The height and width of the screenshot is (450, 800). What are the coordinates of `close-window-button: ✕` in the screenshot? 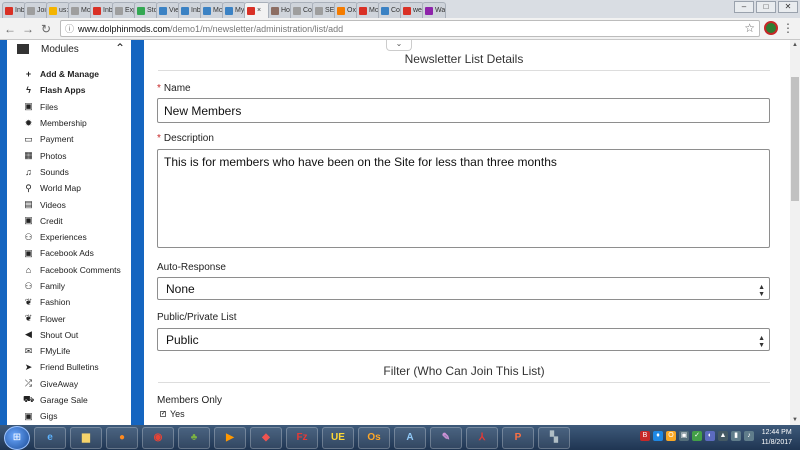 It's located at (788, 7).